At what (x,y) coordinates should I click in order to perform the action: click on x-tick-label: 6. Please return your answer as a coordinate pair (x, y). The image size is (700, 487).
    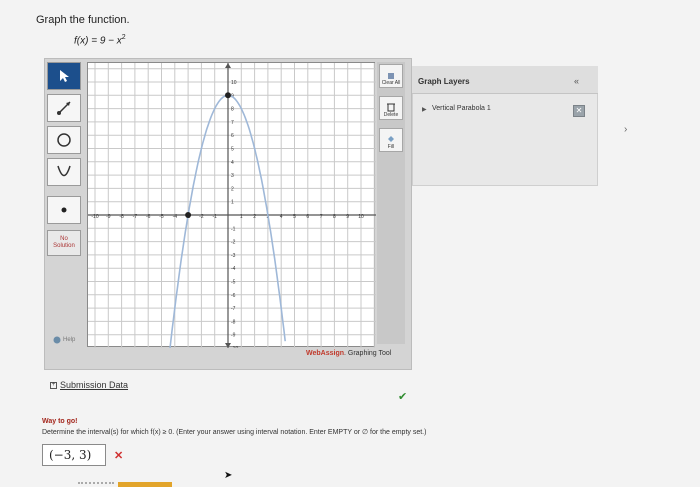
    Looking at the image, I should click on (307, 217).